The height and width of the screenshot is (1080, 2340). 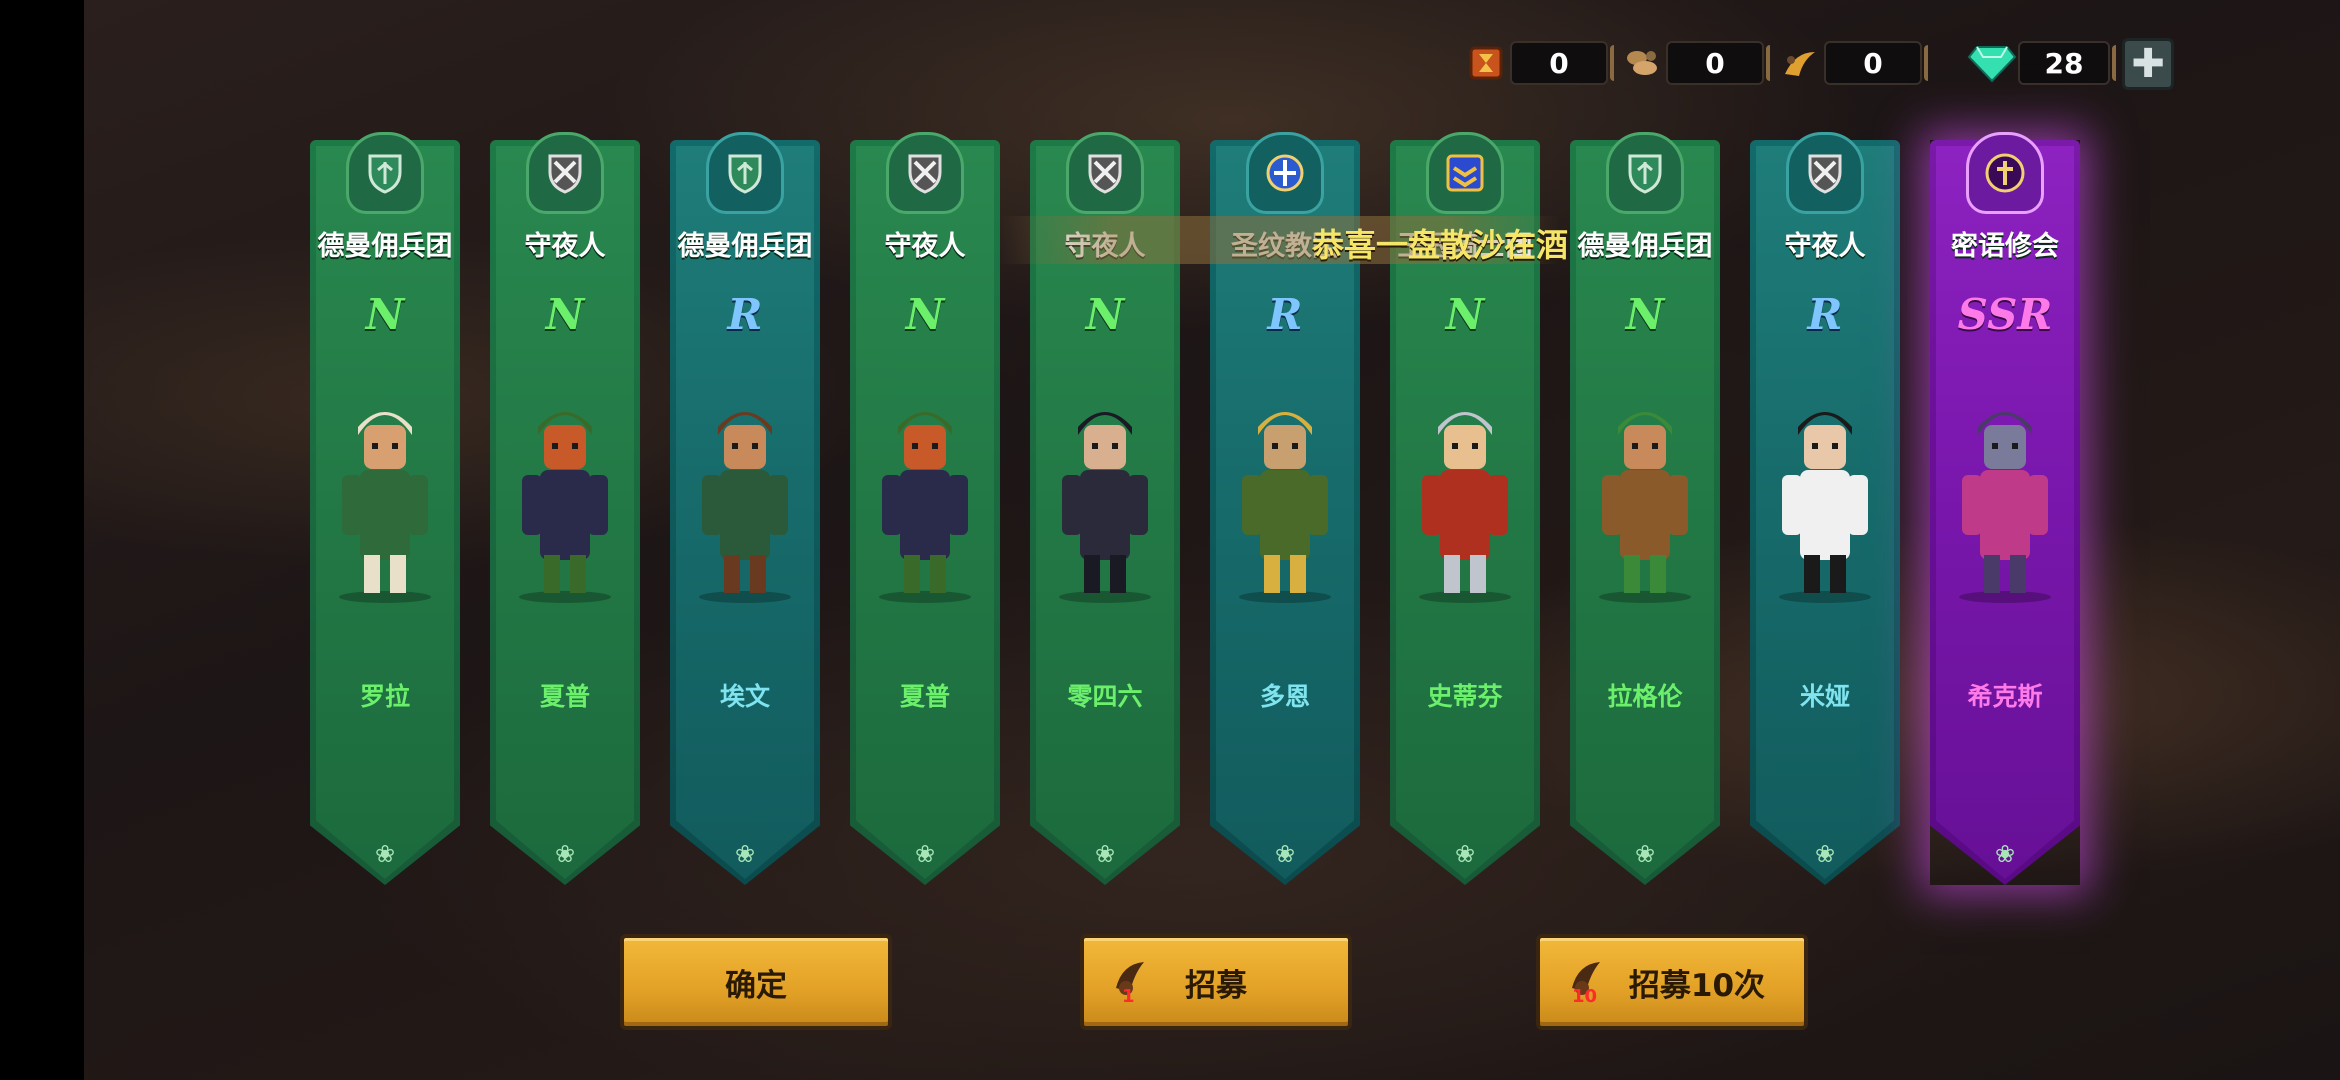 I want to click on resource-wood: 0, so click(x=1701, y=63).